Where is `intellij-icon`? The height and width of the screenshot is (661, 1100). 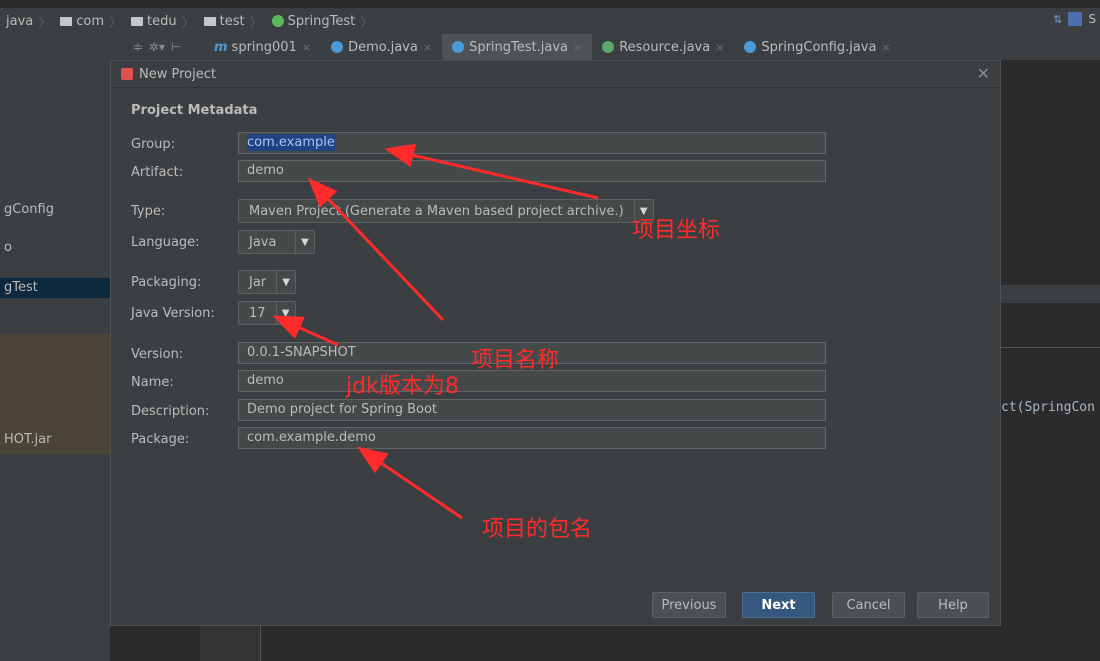
intellij-icon is located at coordinates (127, 74).